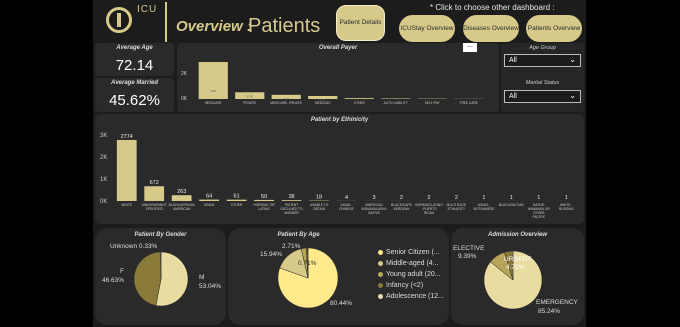 The height and width of the screenshot is (327, 680). What do you see at coordinates (319, 209) in the screenshot?
I see `ethnicity-x-tick: OBTAIN` at bounding box center [319, 209].